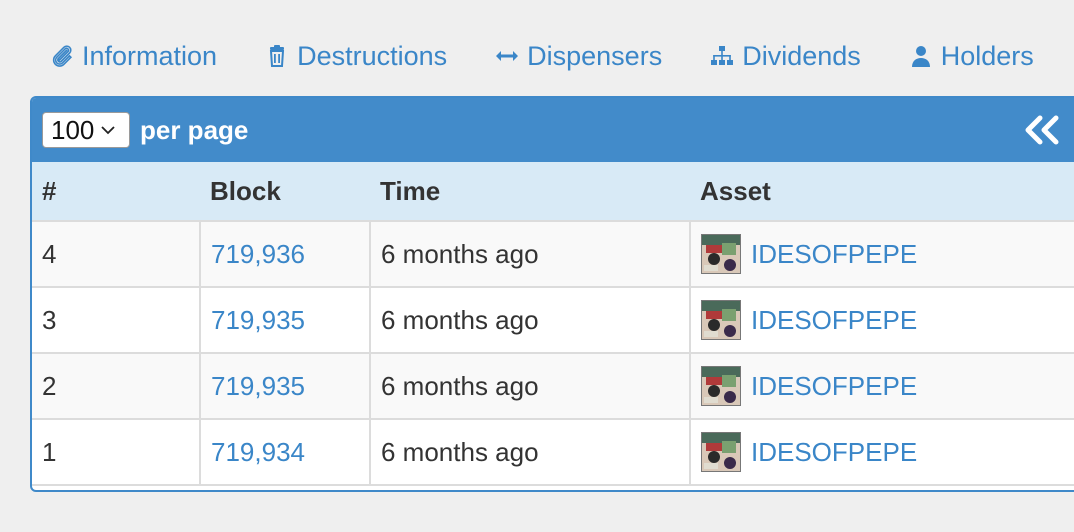  What do you see at coordinates (1042, 130) in the screenshot?
I see `collapse-left-icon` at bounding box center [1042, 130].